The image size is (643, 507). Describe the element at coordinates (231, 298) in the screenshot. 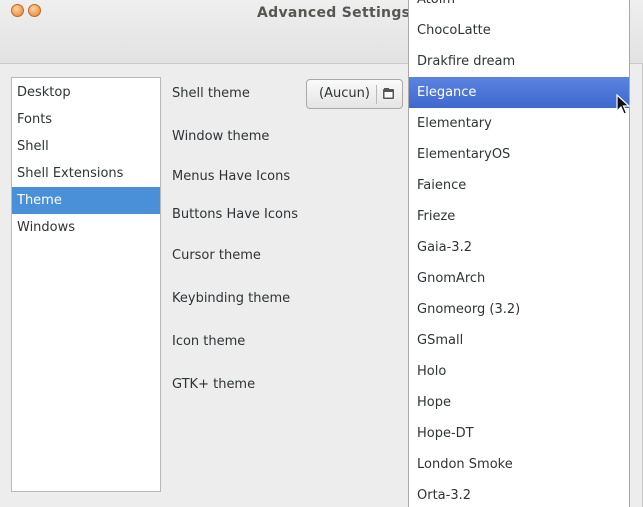

I see `keybinding-theme-label: Keybinding theme` at that location.